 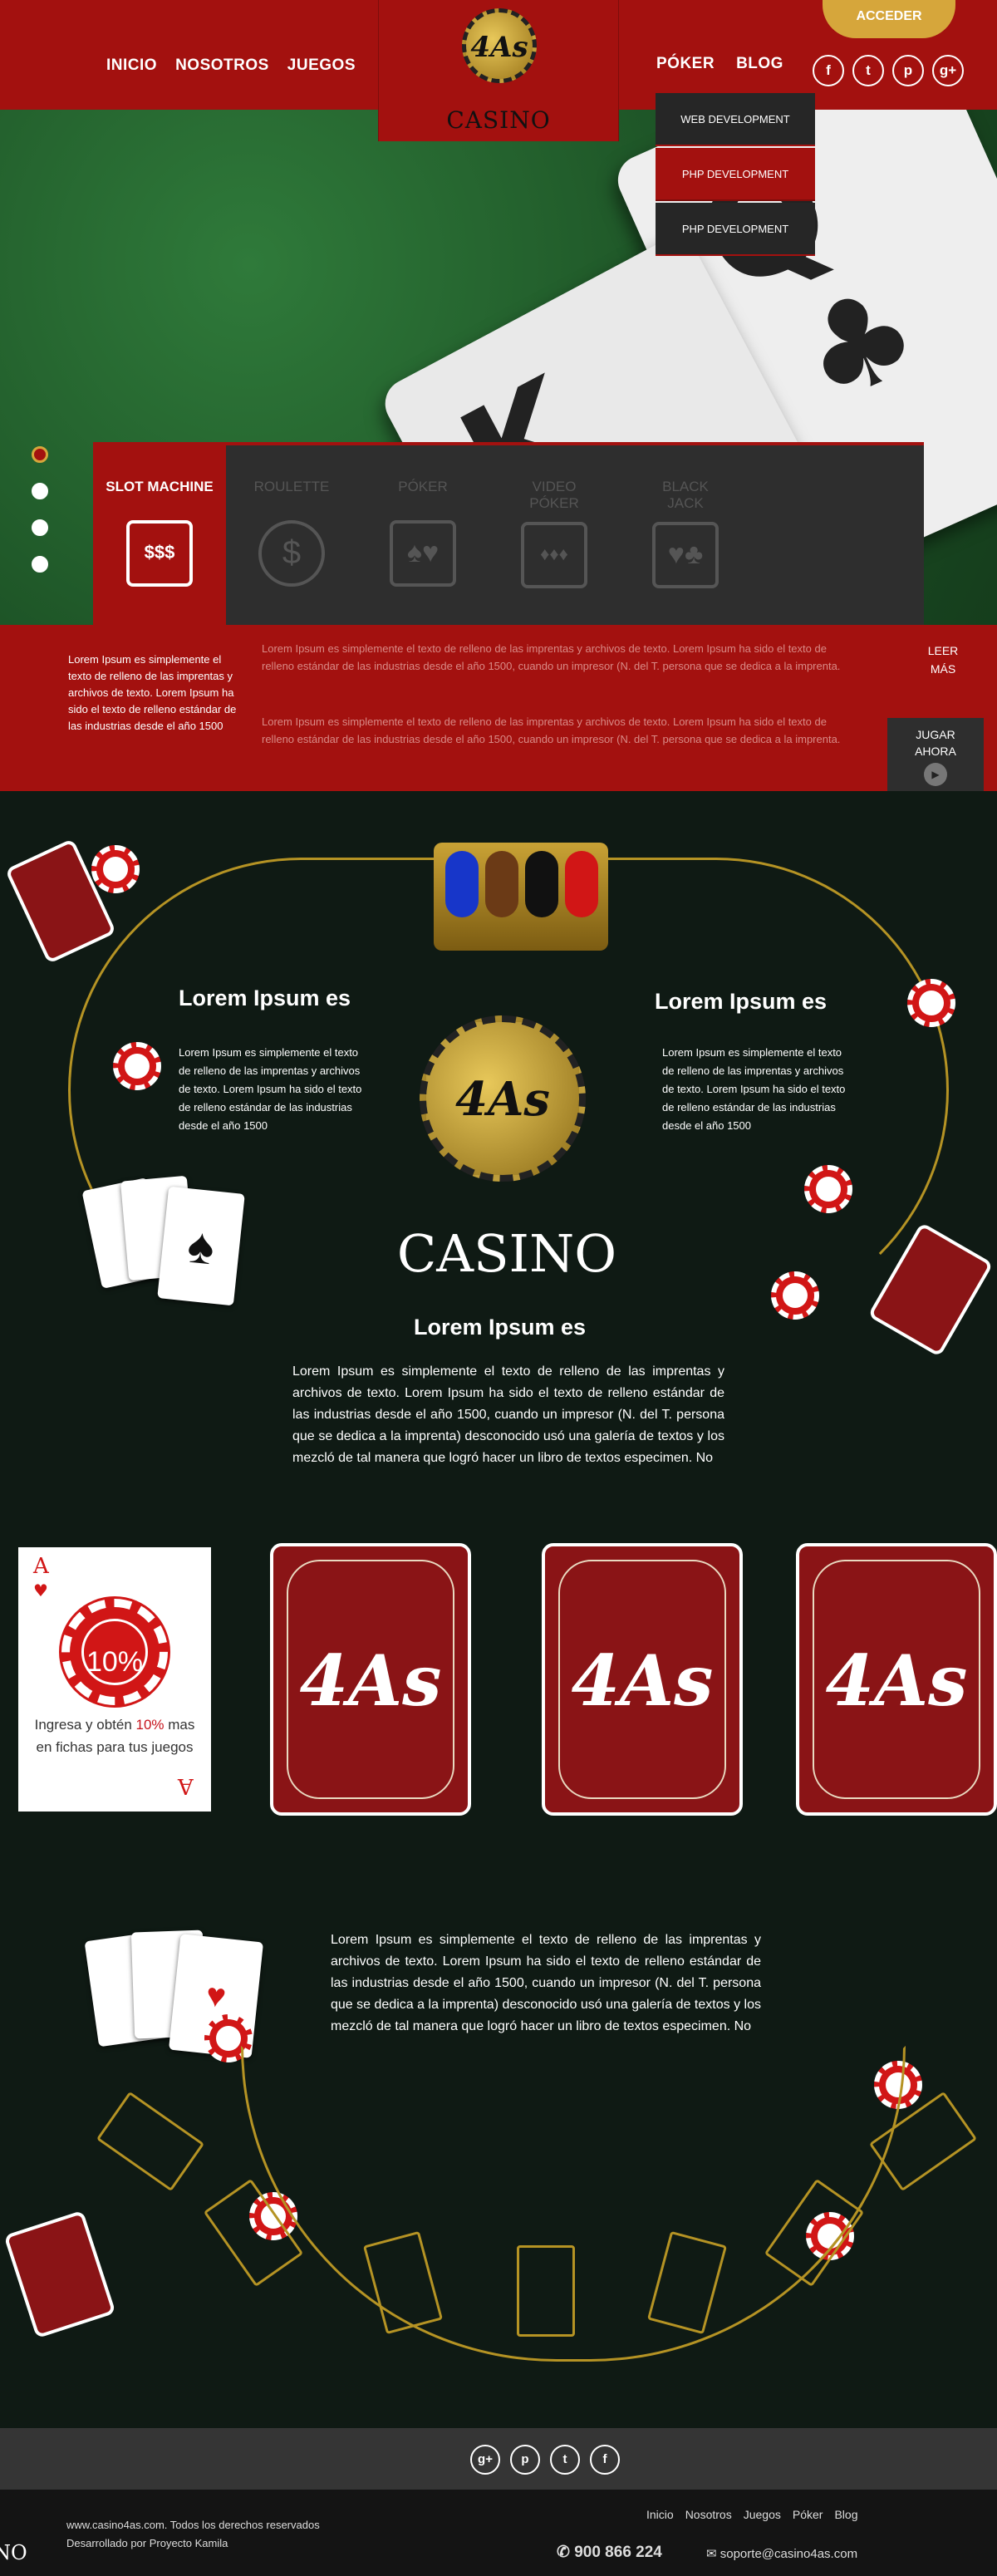 I want to click on promo-text-highlight: 10%, so click(x=150, y=1725).